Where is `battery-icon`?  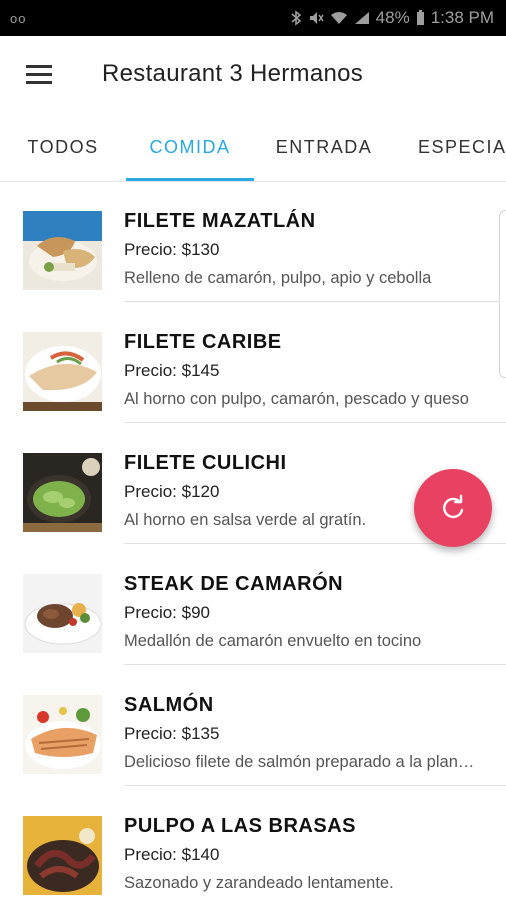 battery-icon is located at coordinates (420, 17).